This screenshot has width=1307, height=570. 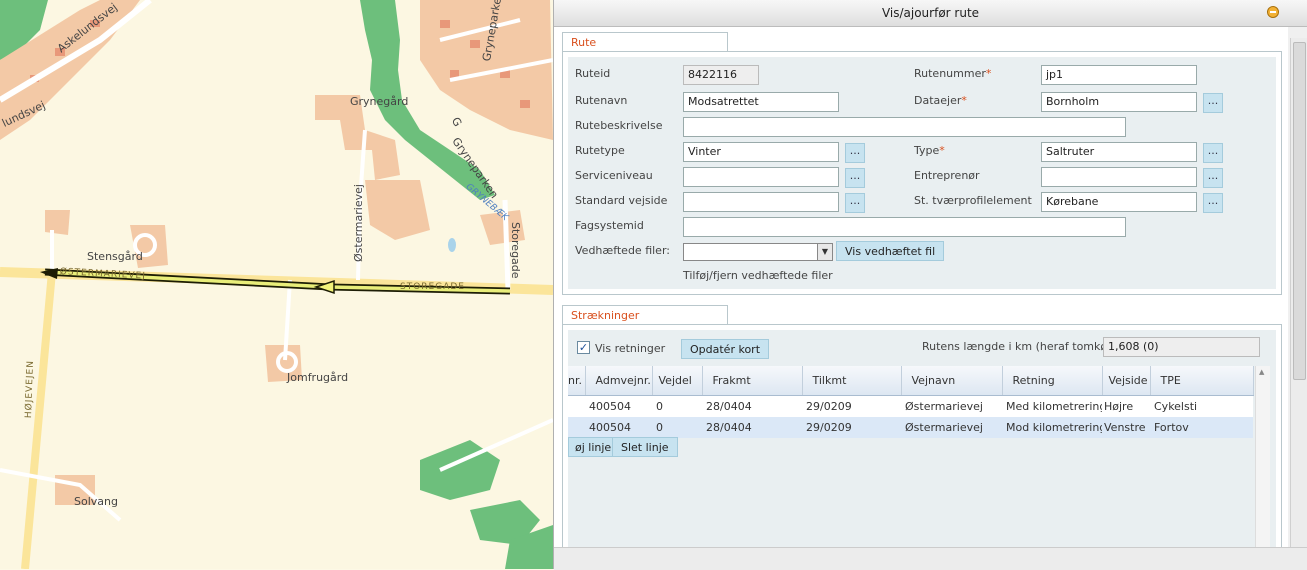 I want to click on entreprenor-label: Entreprenør, so click(x=947, y=175).